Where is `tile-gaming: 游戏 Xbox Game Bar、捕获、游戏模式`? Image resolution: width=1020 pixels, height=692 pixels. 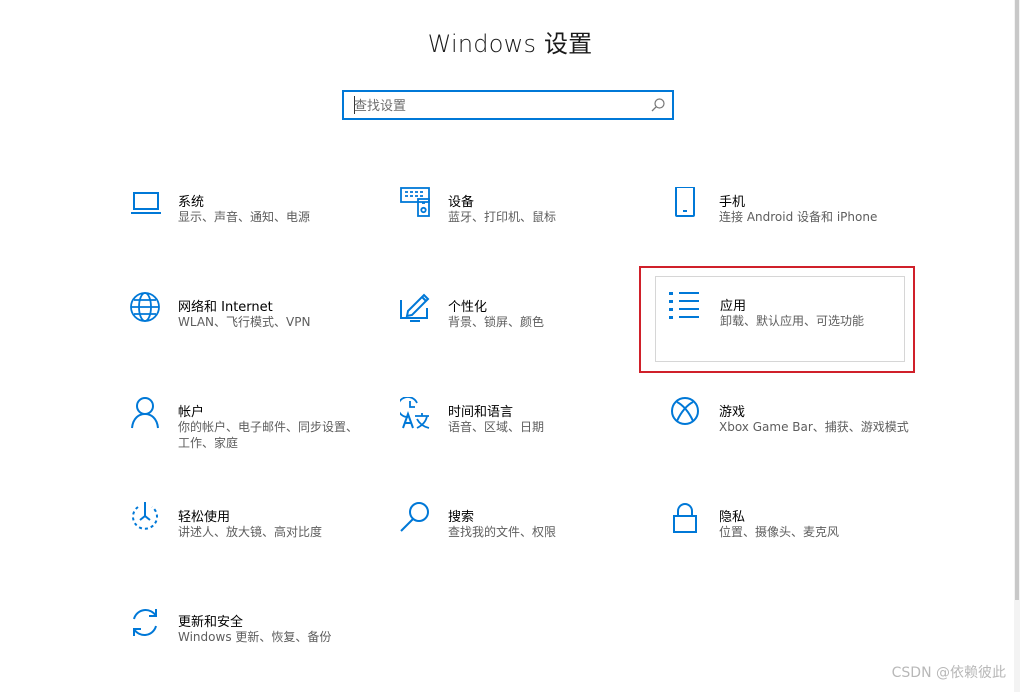 tile-gaming: 游戏 Xbox Game Bar、捕获、游戏模式 is located at coordinates (796, 437).